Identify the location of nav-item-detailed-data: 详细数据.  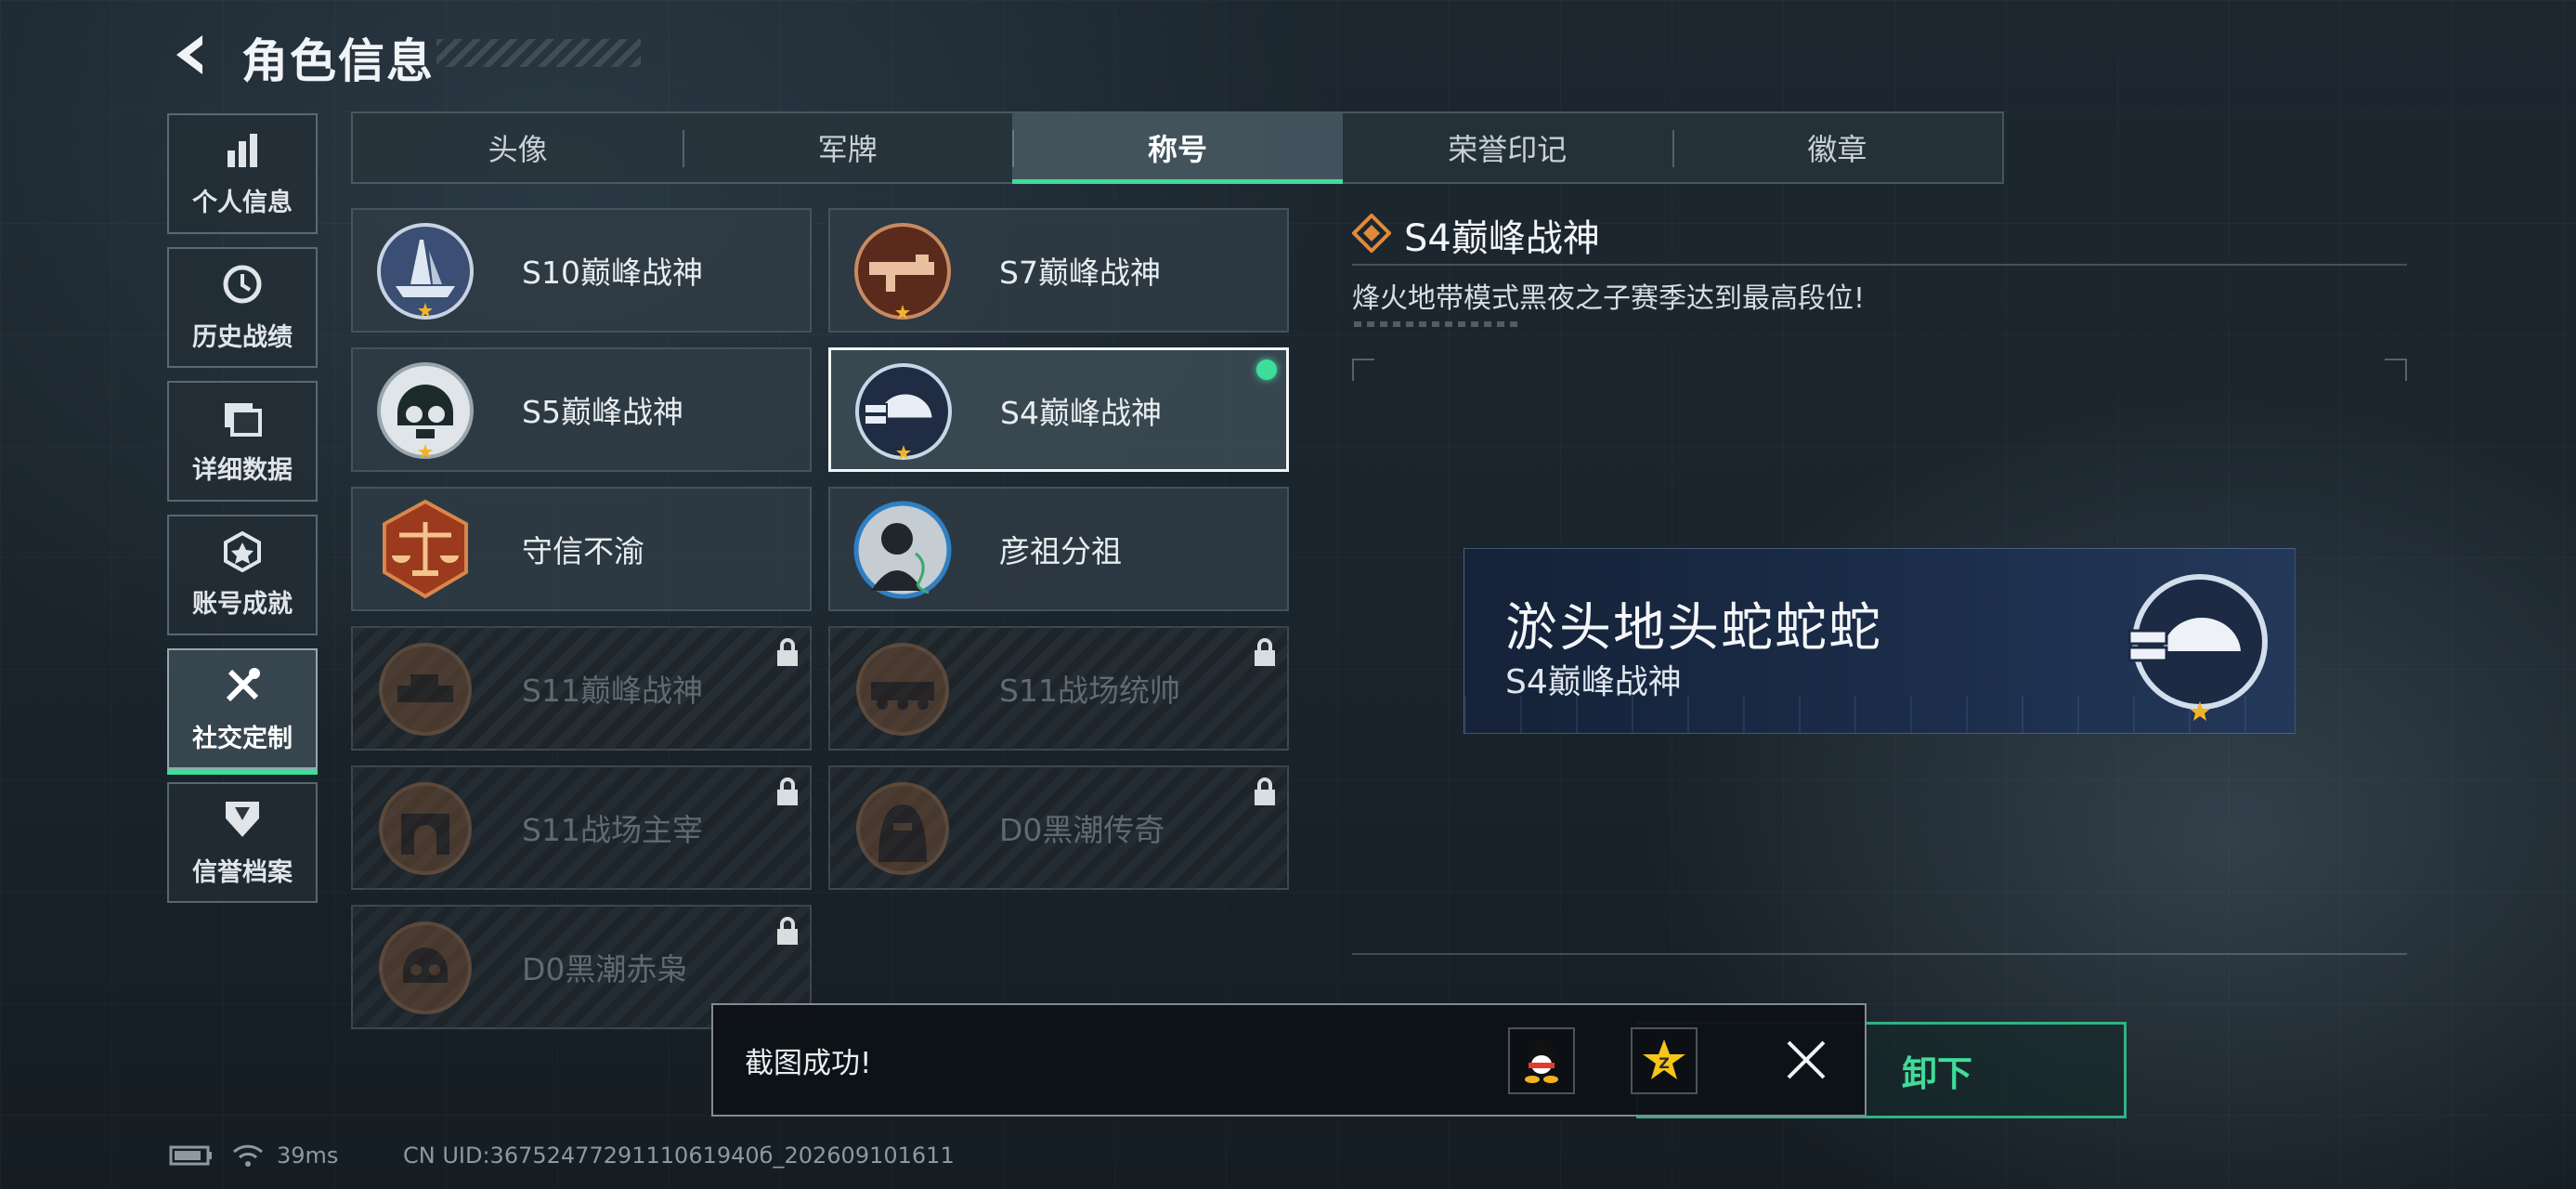
(243, 442).